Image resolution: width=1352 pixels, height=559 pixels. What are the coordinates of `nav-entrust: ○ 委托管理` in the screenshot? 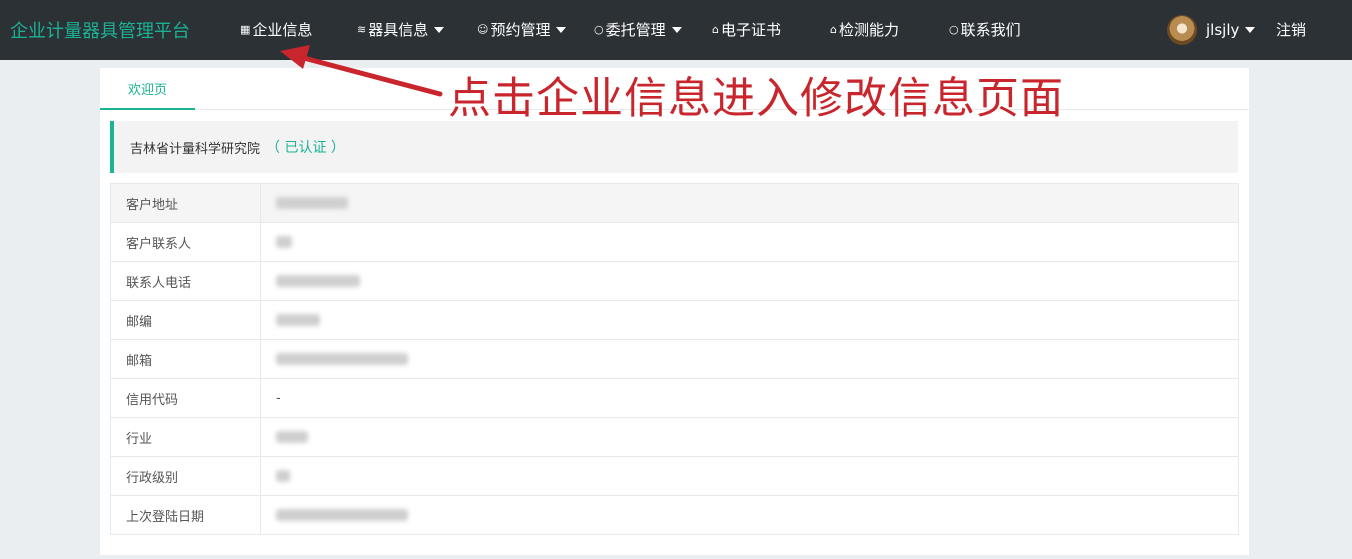 It's located at (638, 29).